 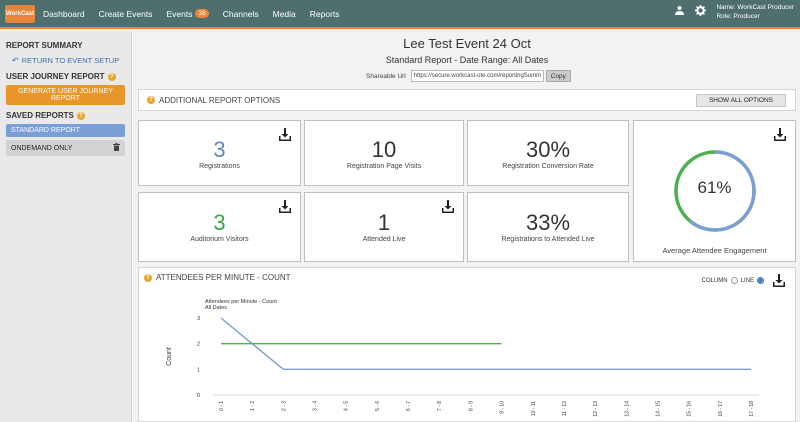 I want to click on registrations-card: 3 Registrations, so click(x=219, y=153).